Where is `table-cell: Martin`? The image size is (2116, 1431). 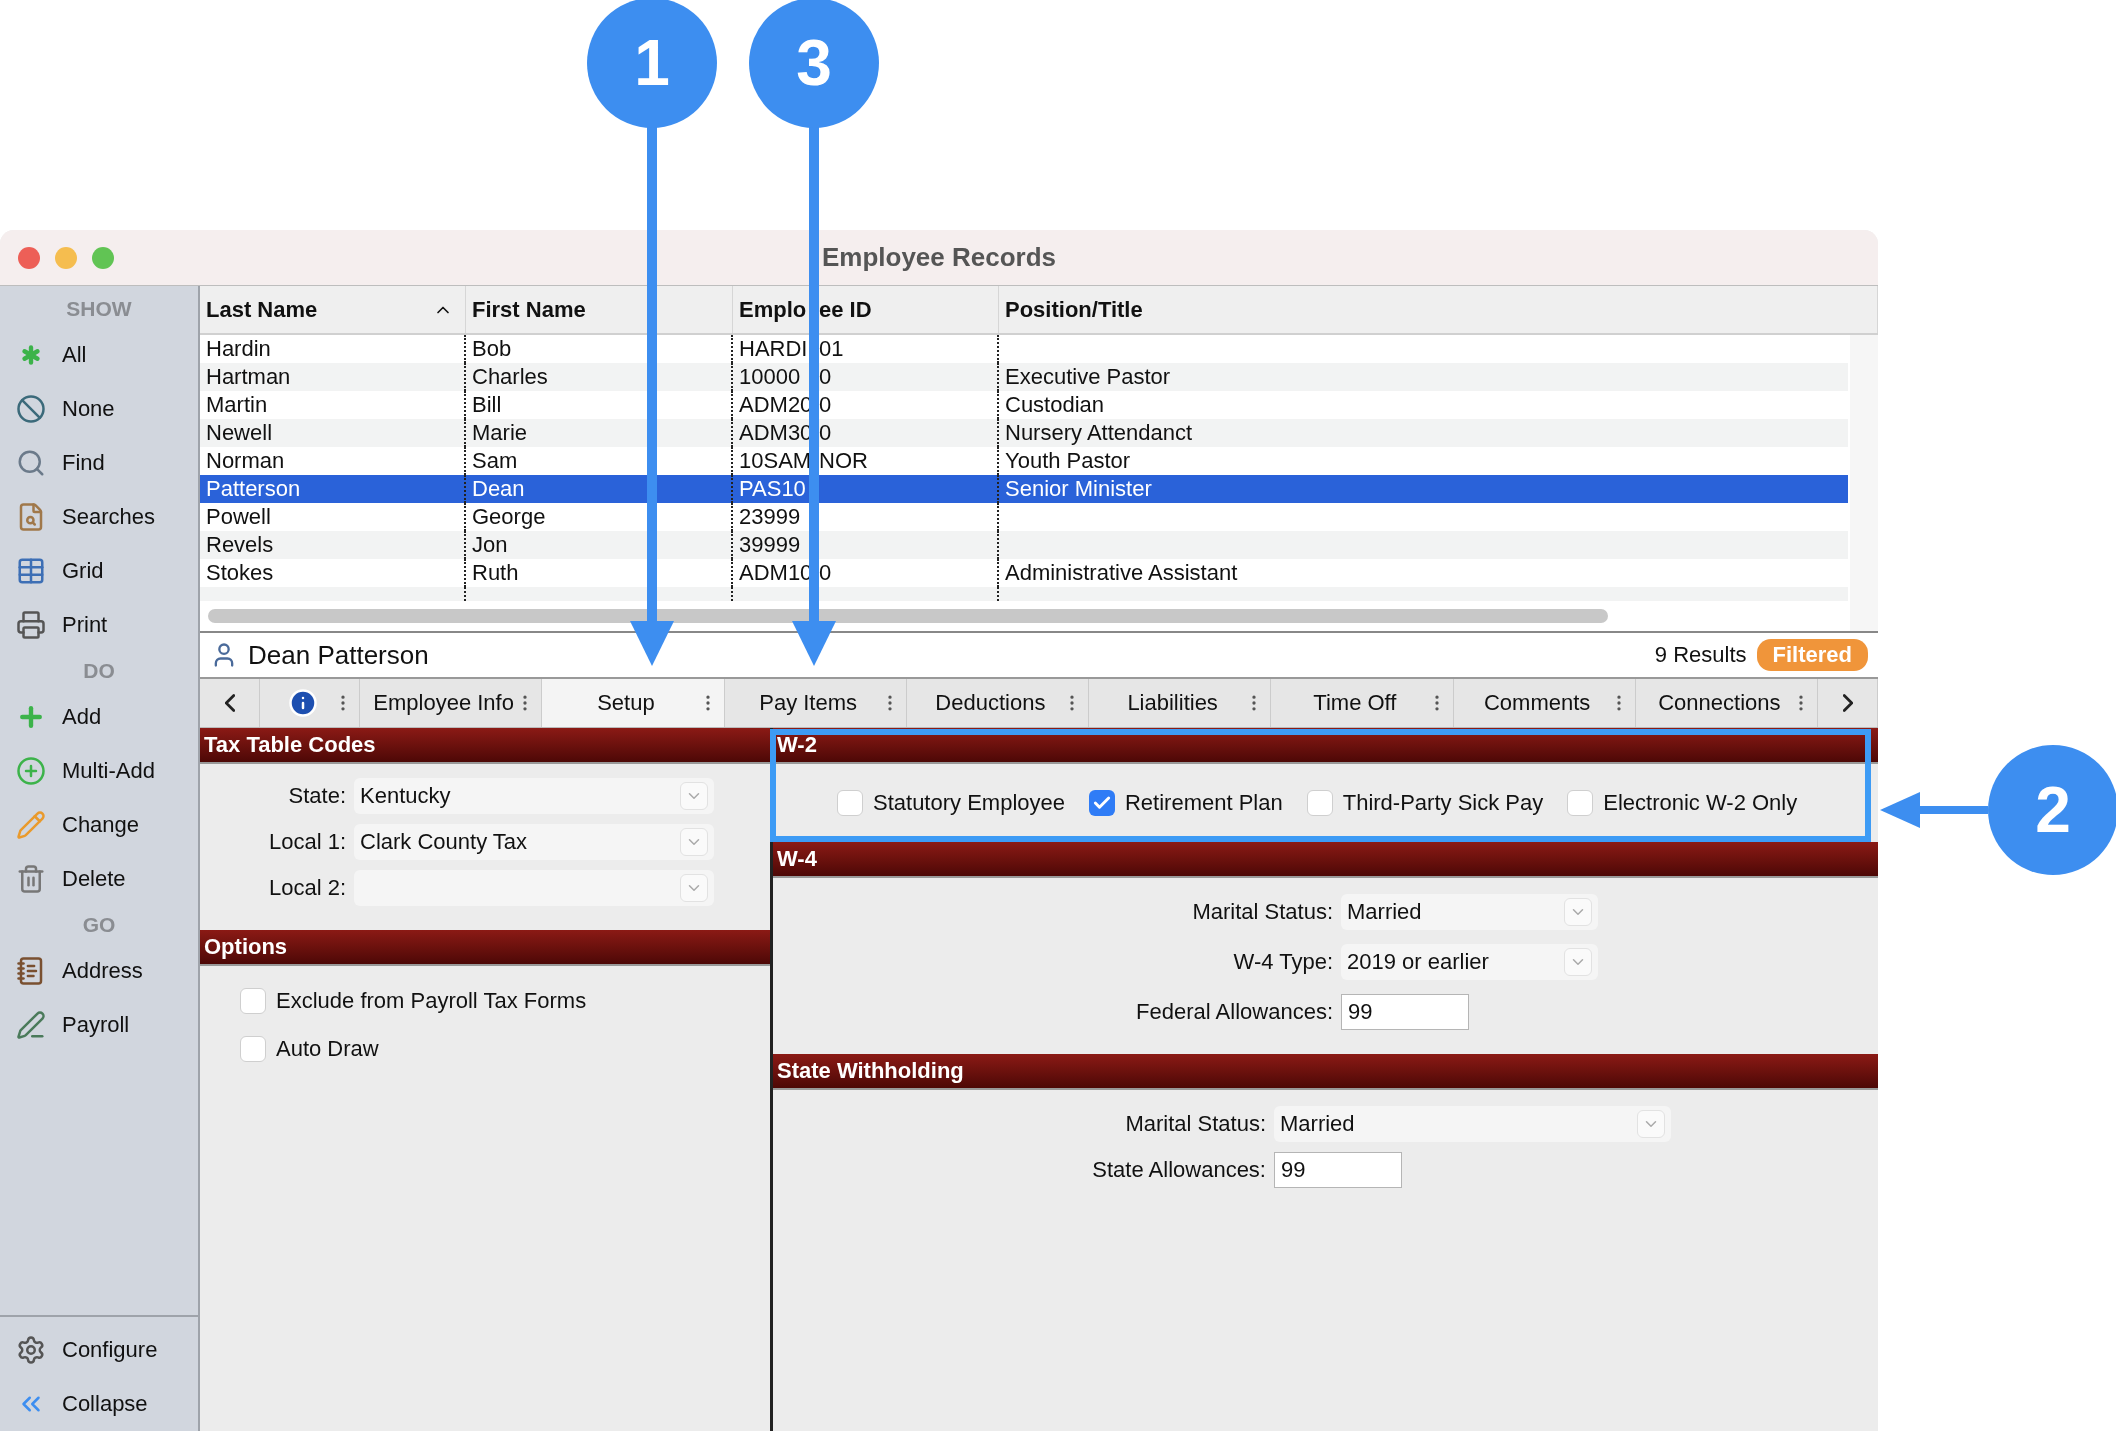
table-cell: Martin is located at coordinates (237, 405).